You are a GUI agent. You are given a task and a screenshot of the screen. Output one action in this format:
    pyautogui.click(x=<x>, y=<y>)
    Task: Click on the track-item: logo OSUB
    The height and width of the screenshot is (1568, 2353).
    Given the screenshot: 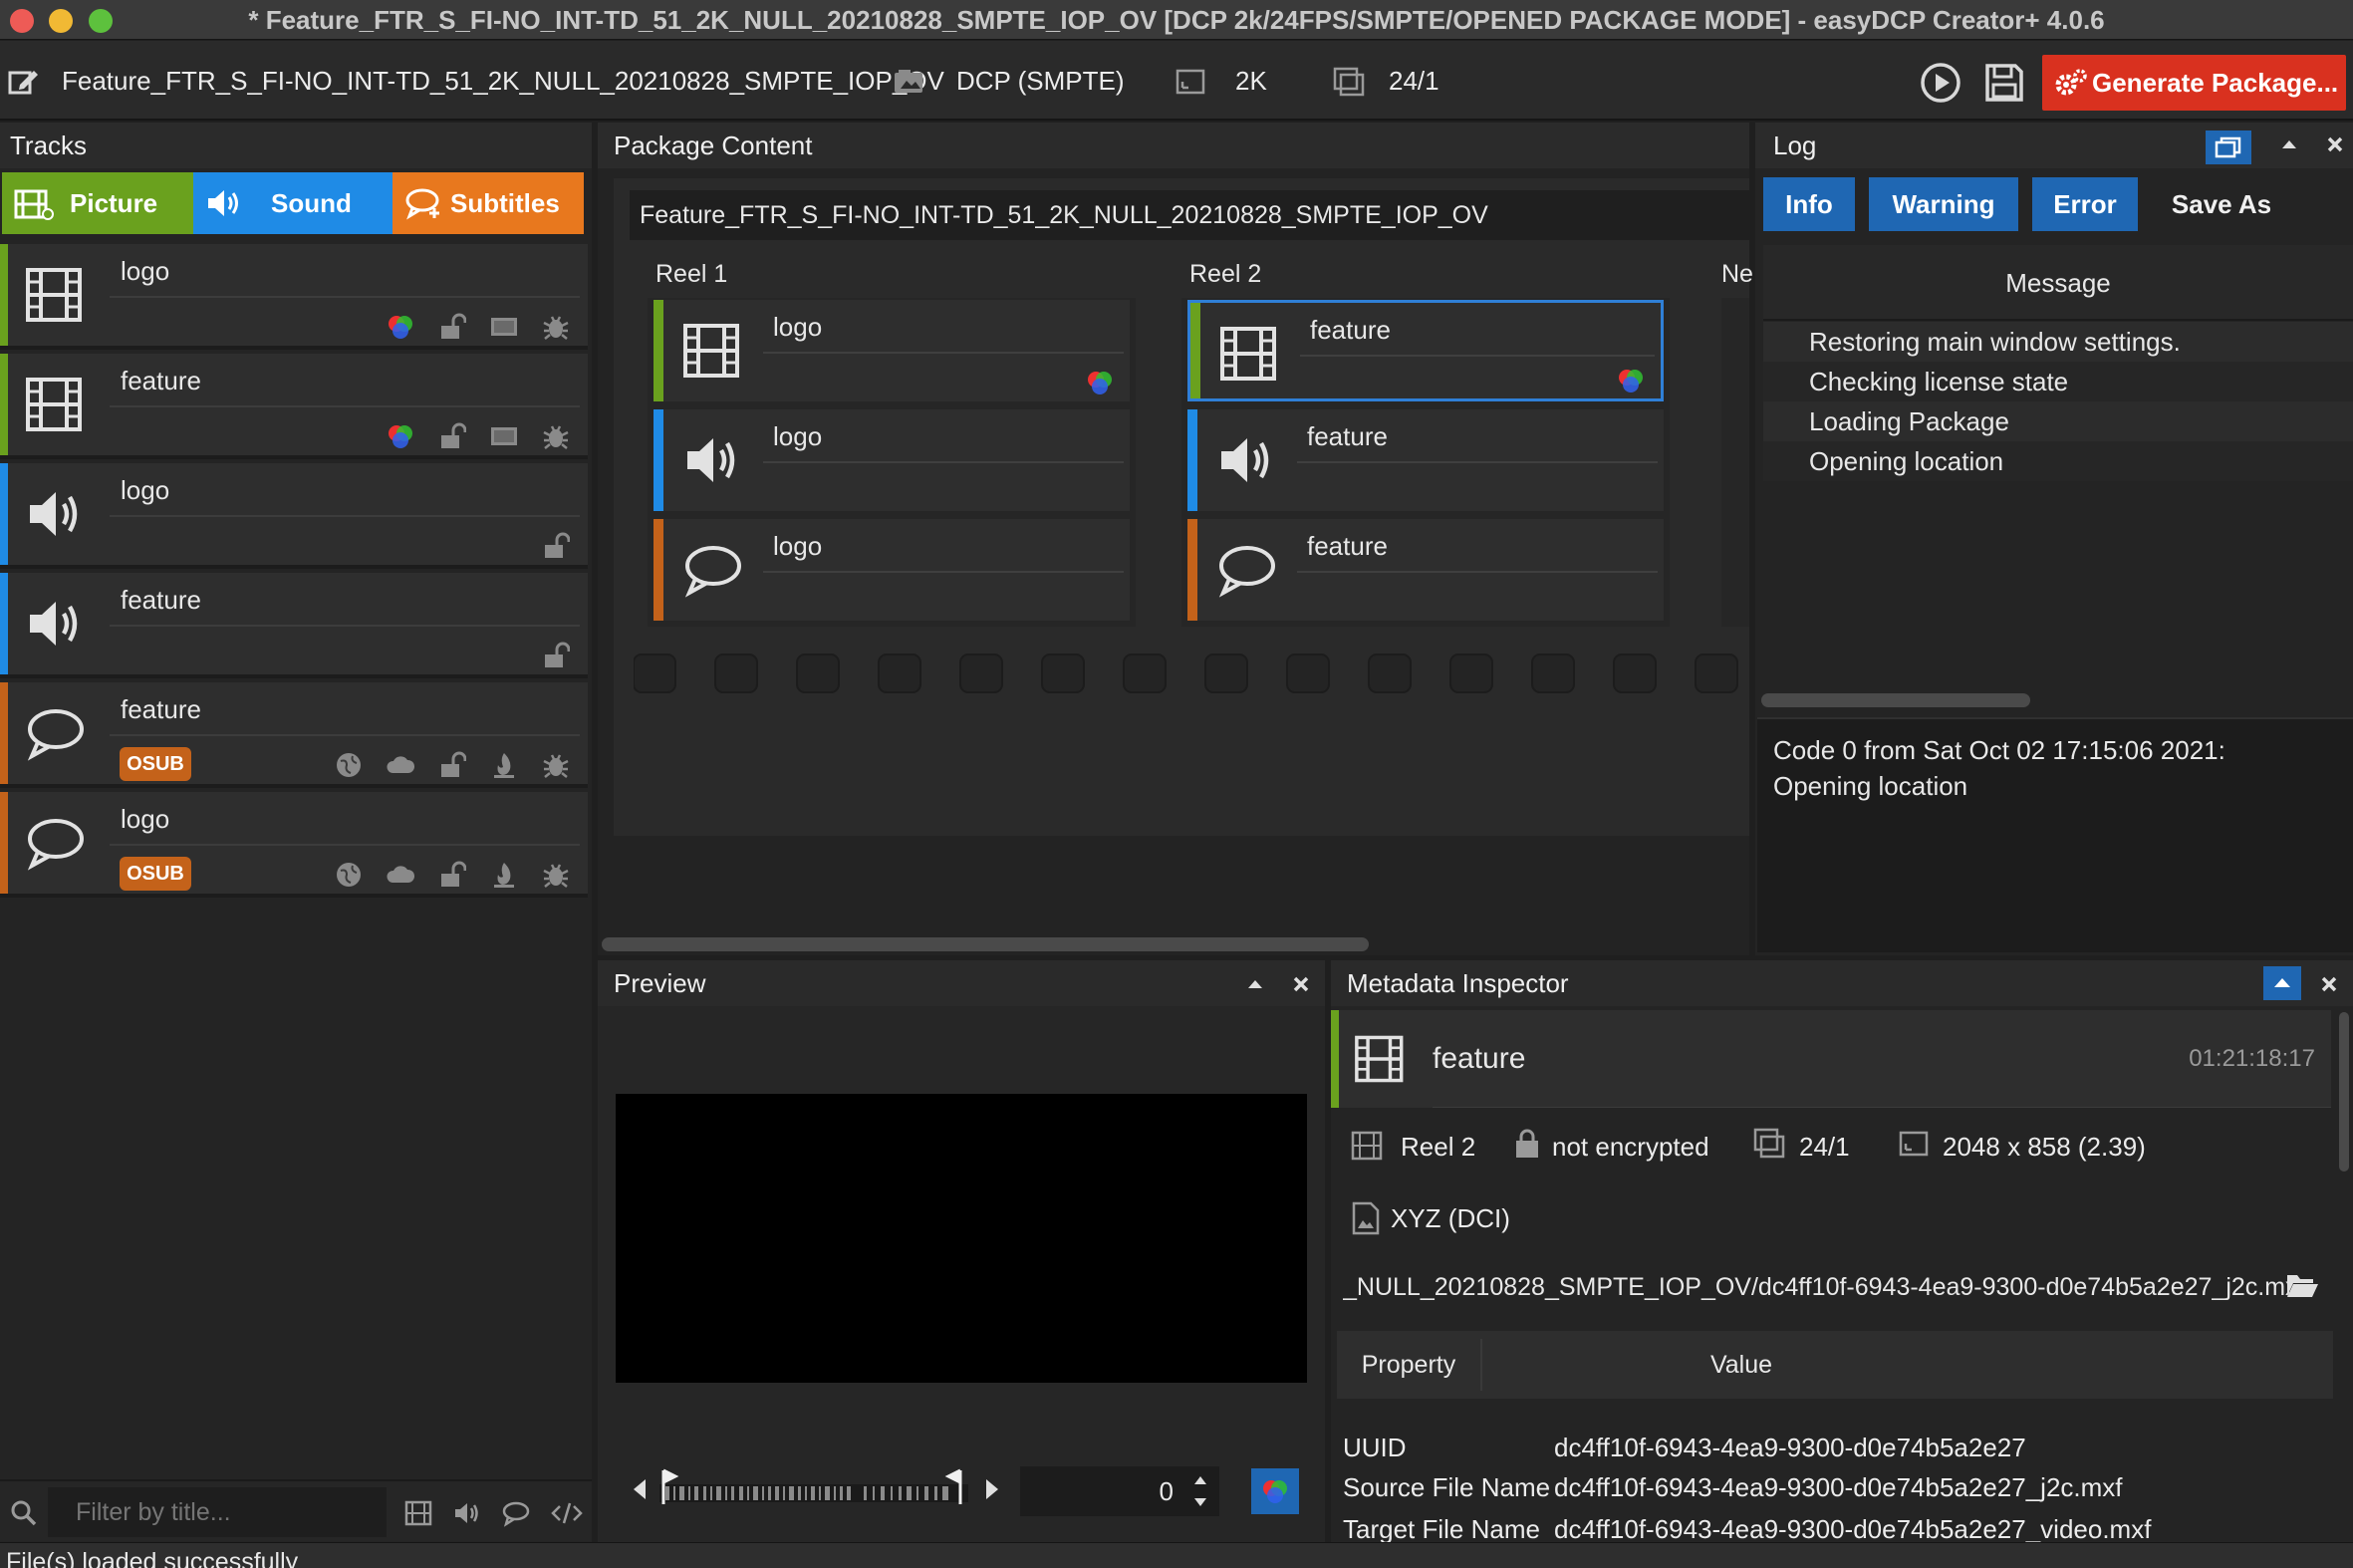 What is the action you would take?
    pyautogui.click(x=294, y=845)
    